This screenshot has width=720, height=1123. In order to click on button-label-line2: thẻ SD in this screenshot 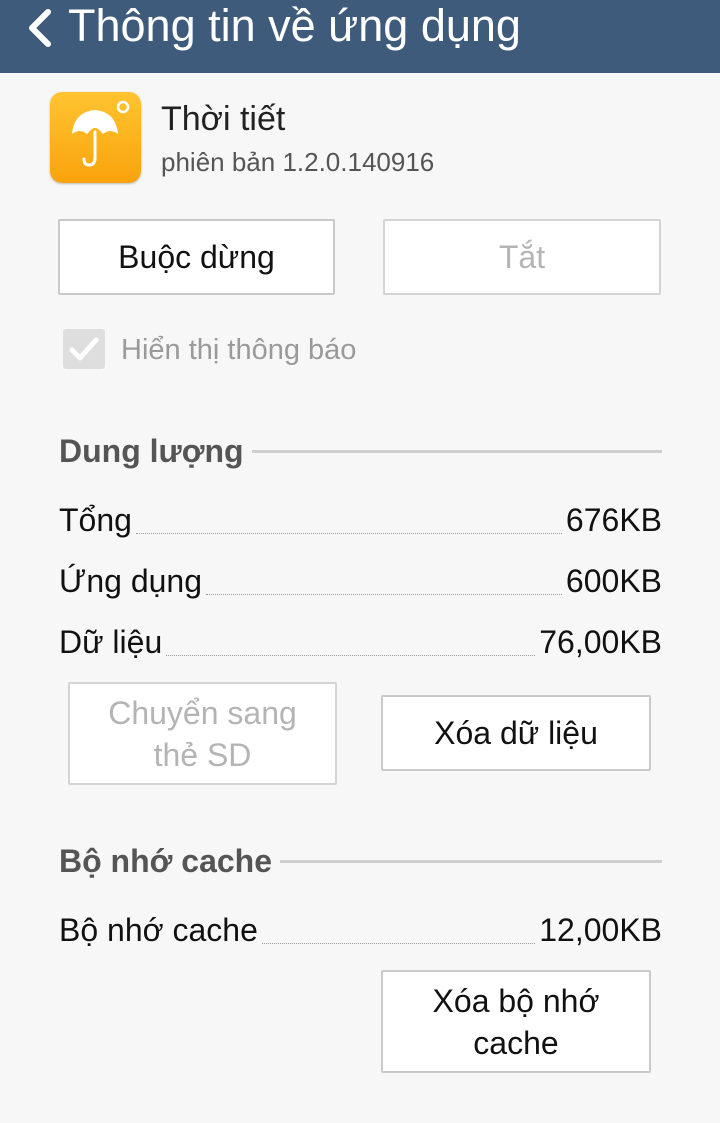, I will do `click(202, 754)`.